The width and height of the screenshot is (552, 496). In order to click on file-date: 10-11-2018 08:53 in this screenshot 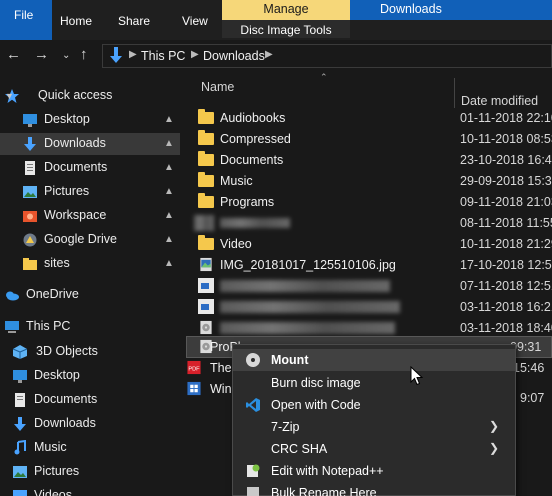, I will do `click(506, 139)`.